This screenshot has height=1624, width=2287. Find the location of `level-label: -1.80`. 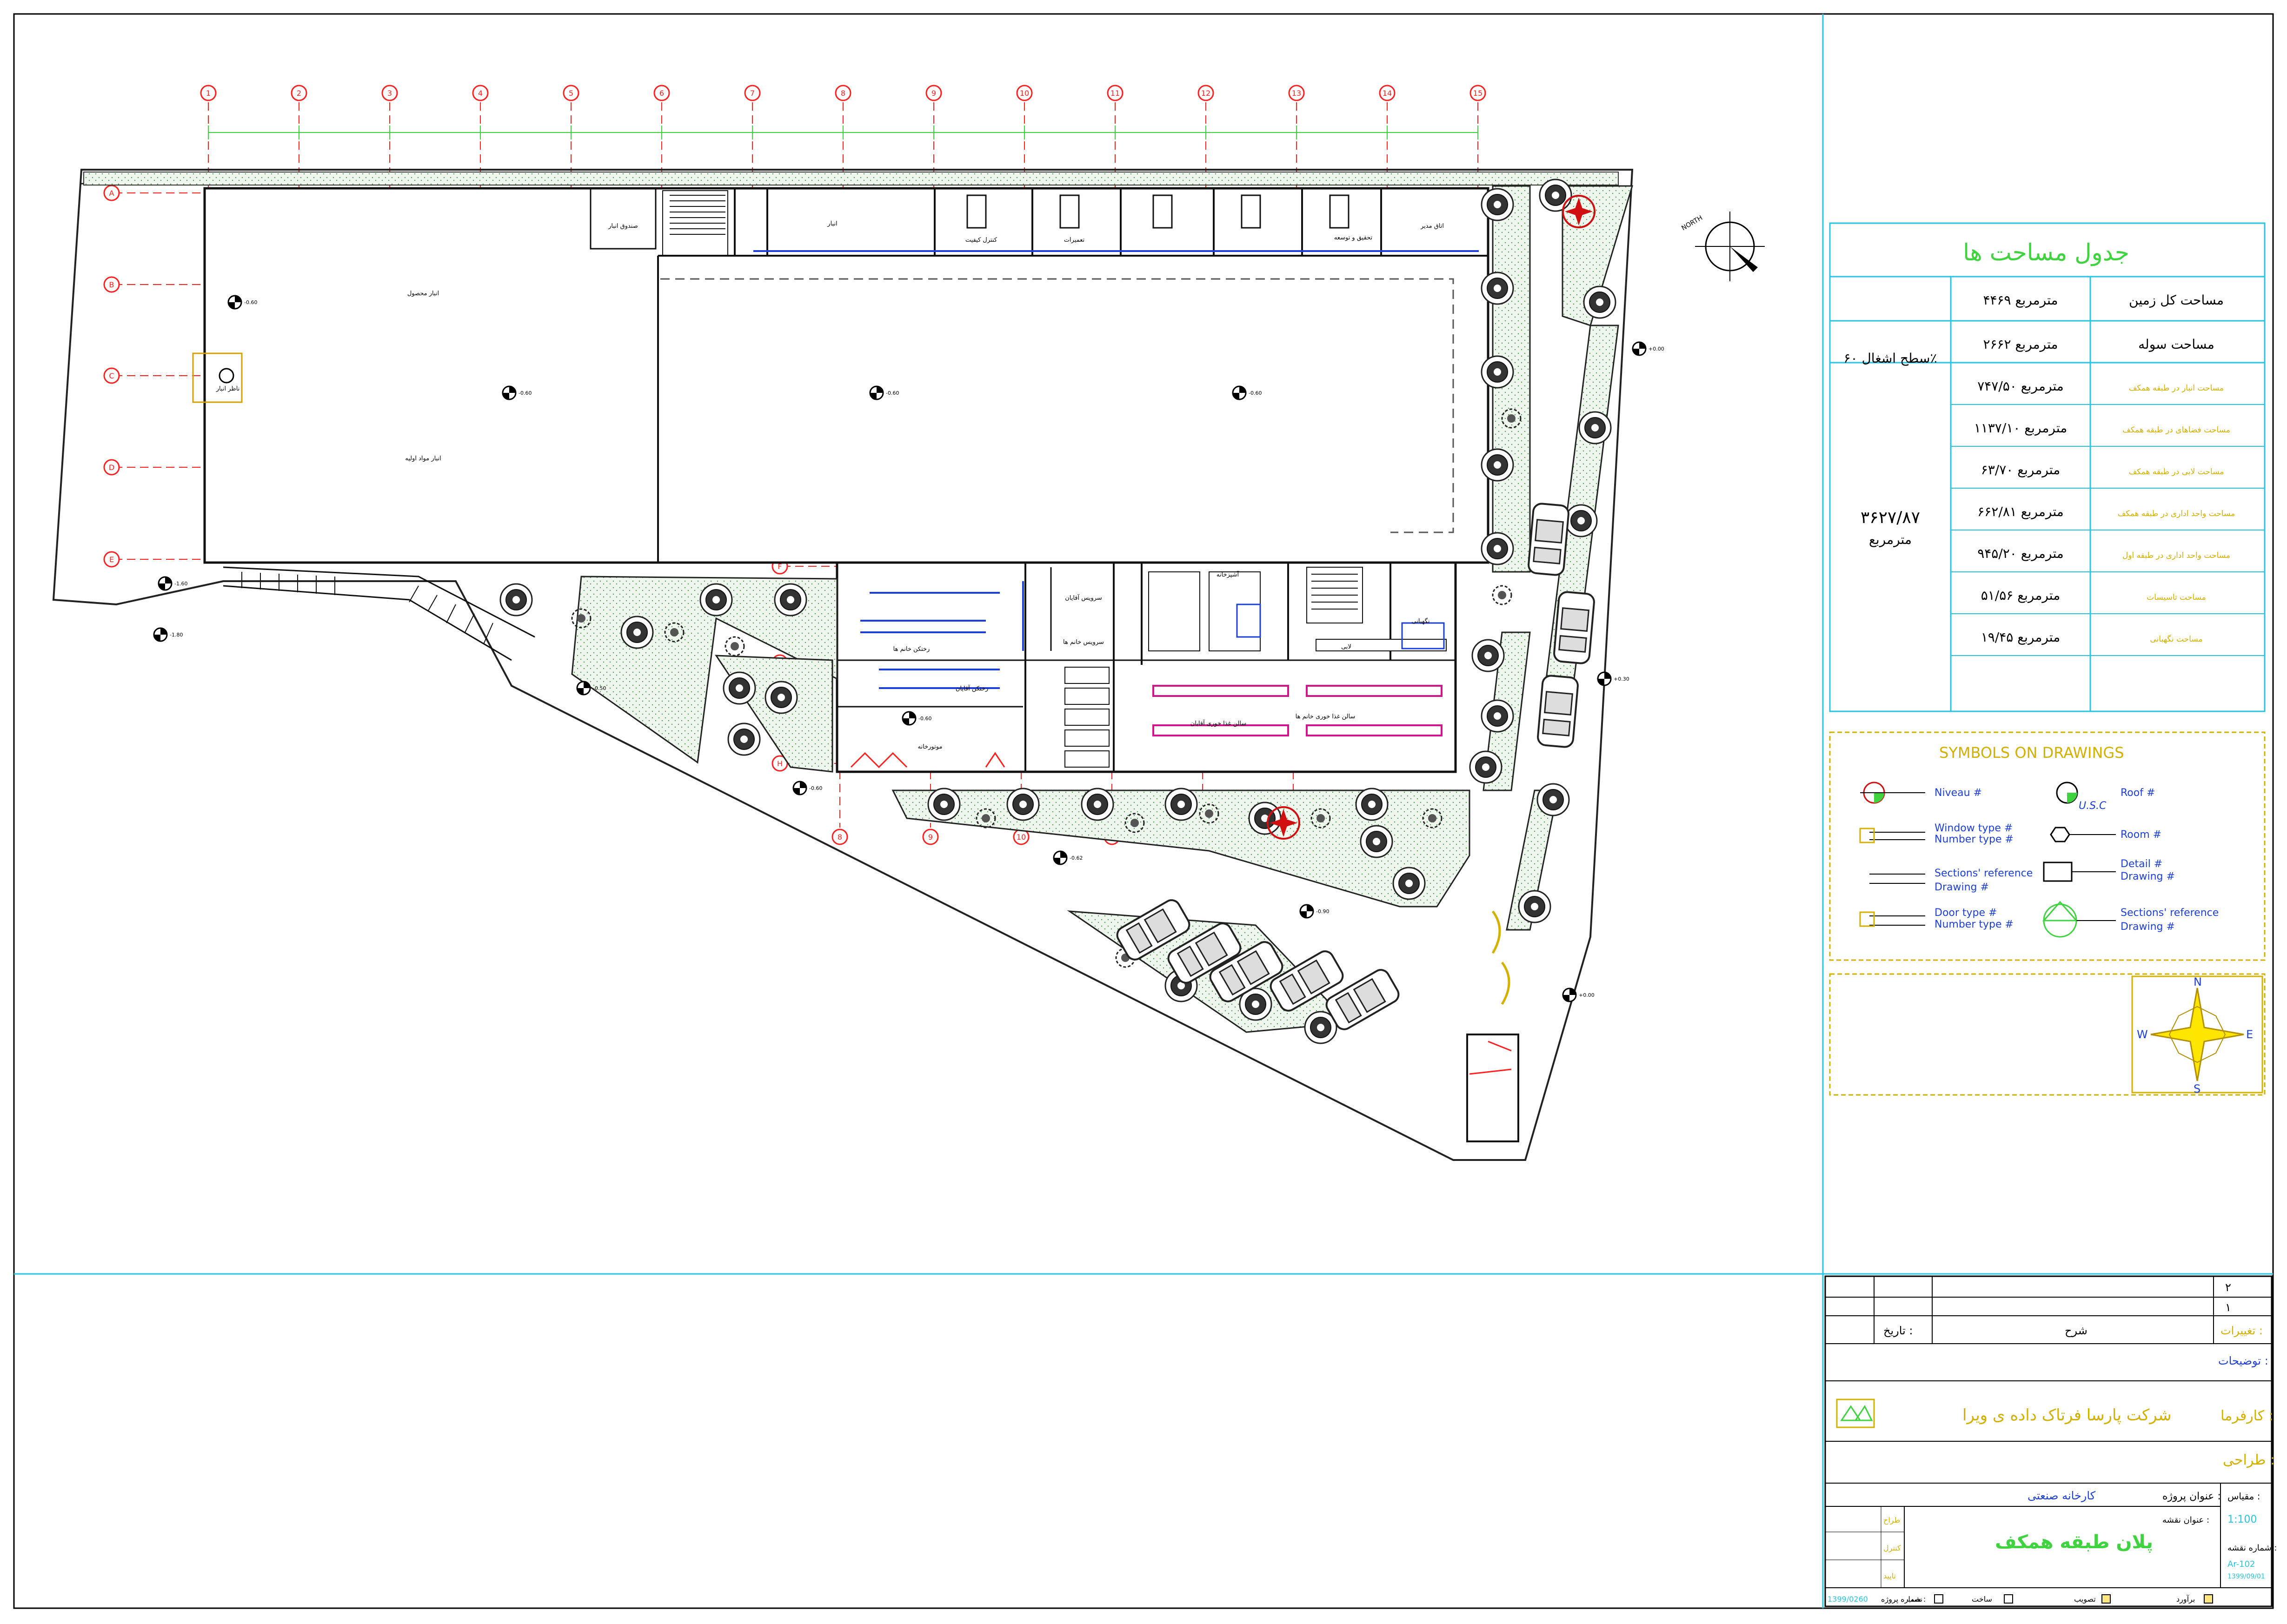

level-label: -1.80 is located at coordinates (176, 635).